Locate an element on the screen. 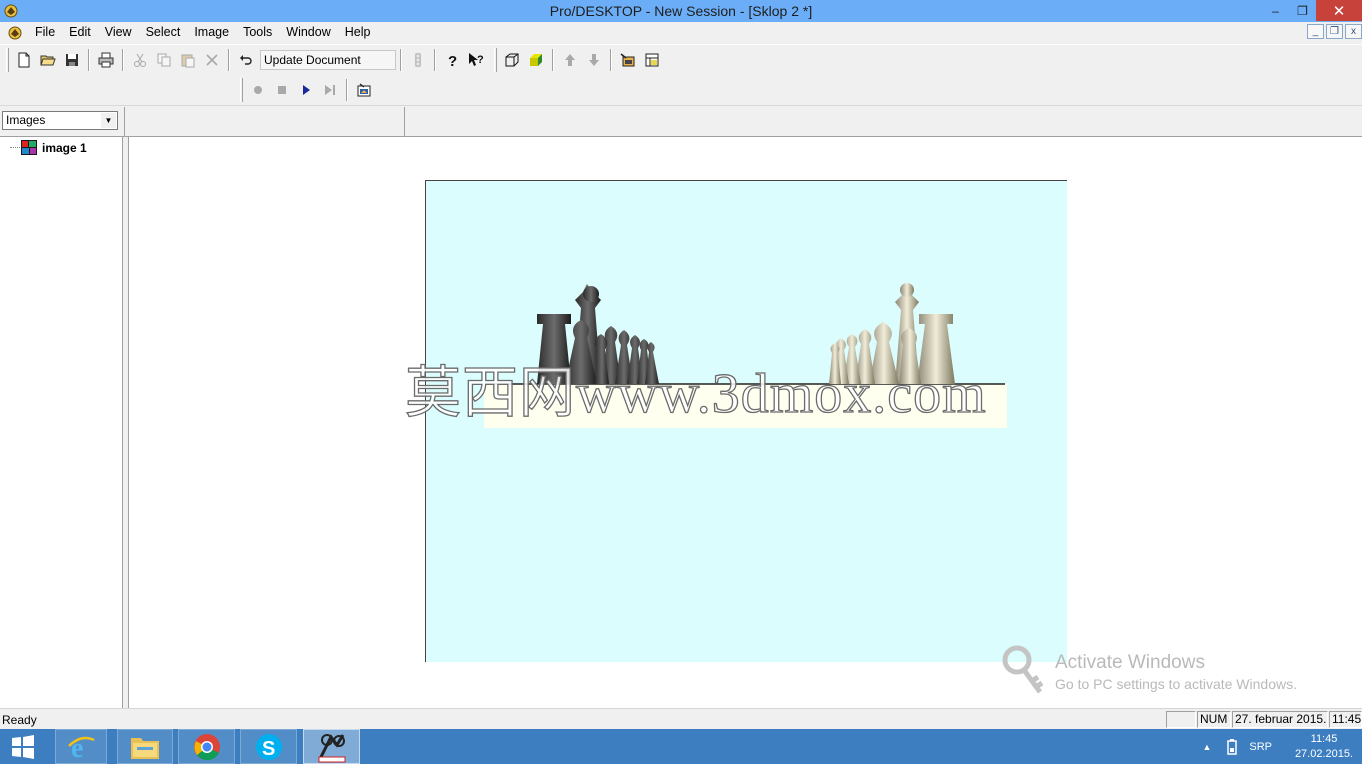 The width and height of the screenshot is (1362, 764). panel-selector-dropdown: Images ▼ is located at coordinates (60, 120).